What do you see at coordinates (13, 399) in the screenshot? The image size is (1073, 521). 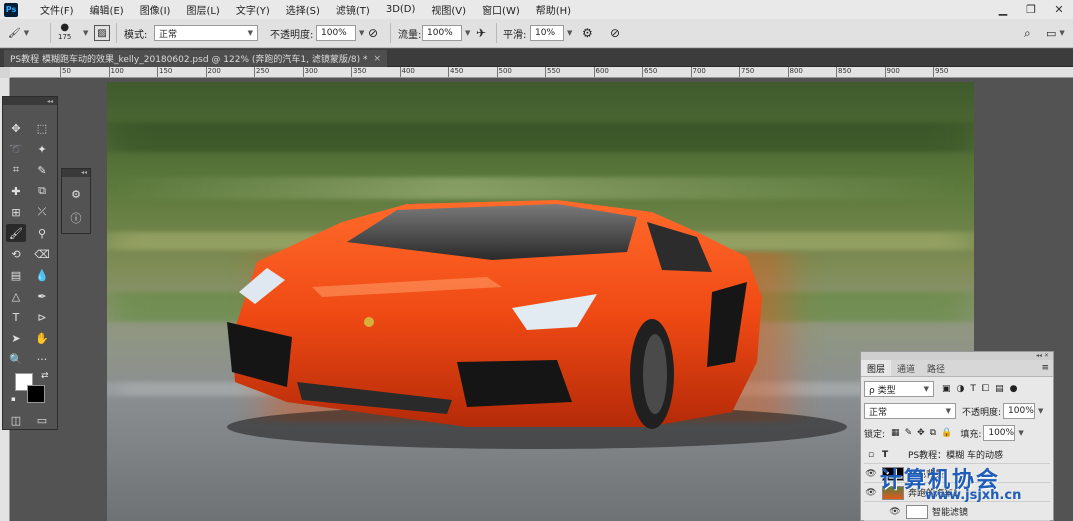 I see `default-colors-icon: ▪` at bounding box center [13, 399].